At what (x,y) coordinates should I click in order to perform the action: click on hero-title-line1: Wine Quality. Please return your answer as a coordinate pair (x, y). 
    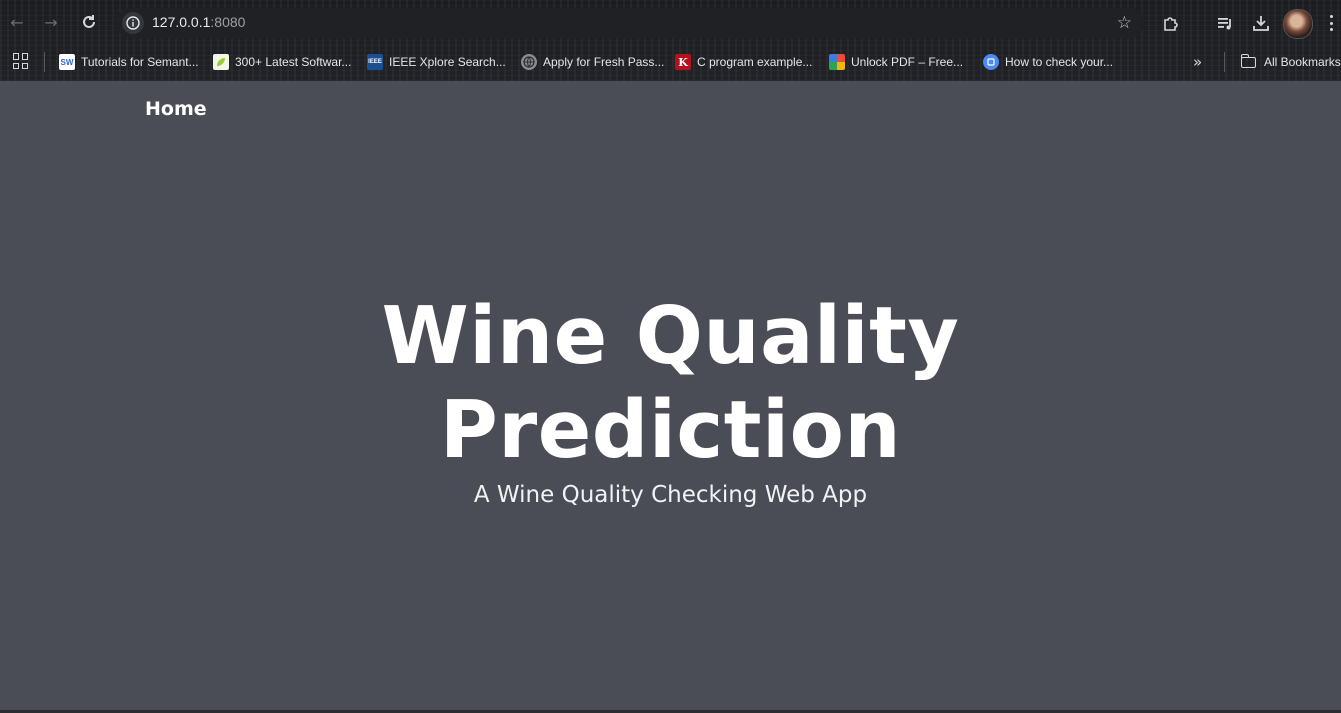
    Looking at the image, I should click on (670, 336).